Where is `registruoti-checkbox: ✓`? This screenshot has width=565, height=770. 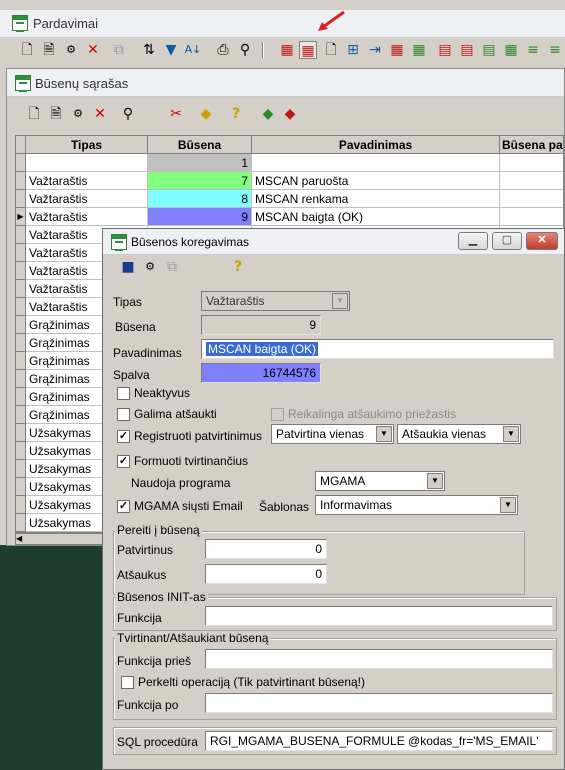 registruoti-checkbox: ✓ is located at coordinates (123, 436).